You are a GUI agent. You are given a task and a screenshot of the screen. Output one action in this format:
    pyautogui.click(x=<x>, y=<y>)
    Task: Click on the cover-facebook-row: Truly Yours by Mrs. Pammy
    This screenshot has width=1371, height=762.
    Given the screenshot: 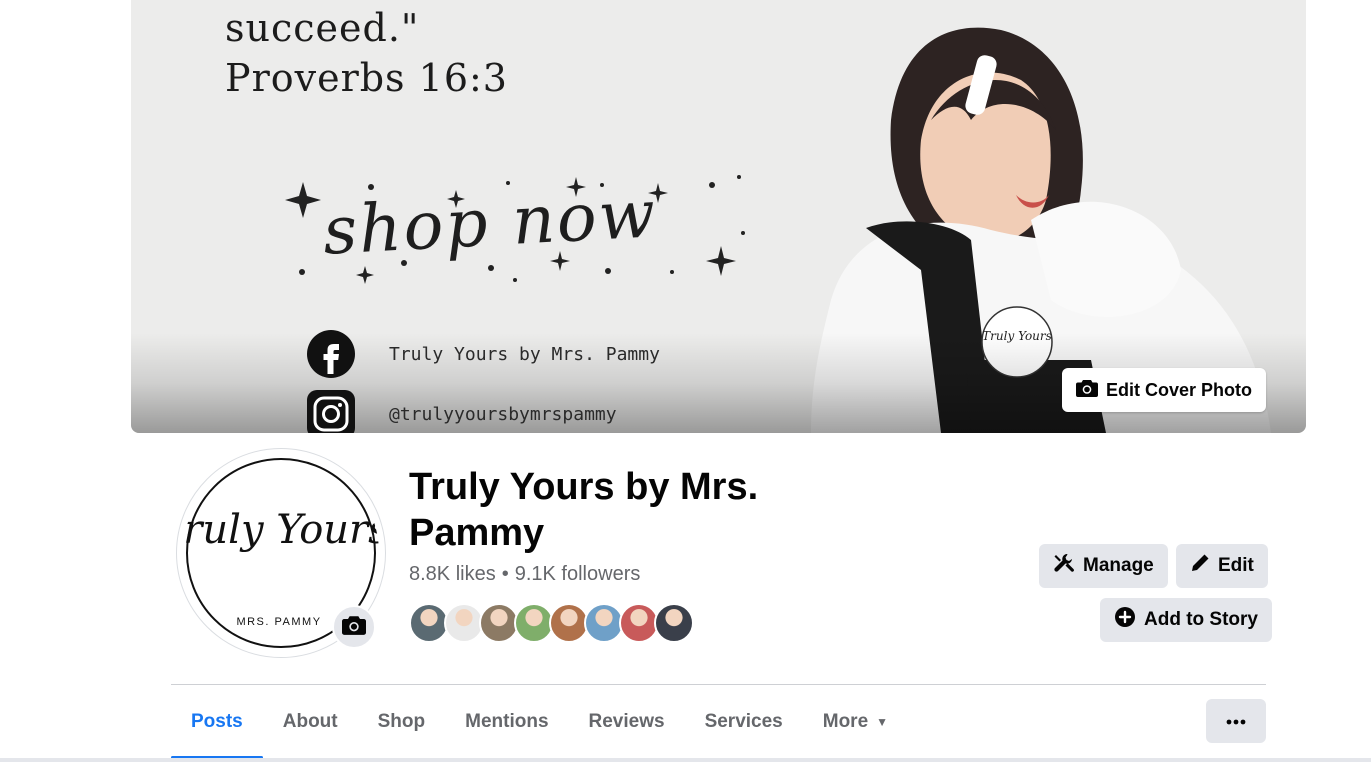 What is the action you would take?
    pyautogui.click(x=483, y=354)
    